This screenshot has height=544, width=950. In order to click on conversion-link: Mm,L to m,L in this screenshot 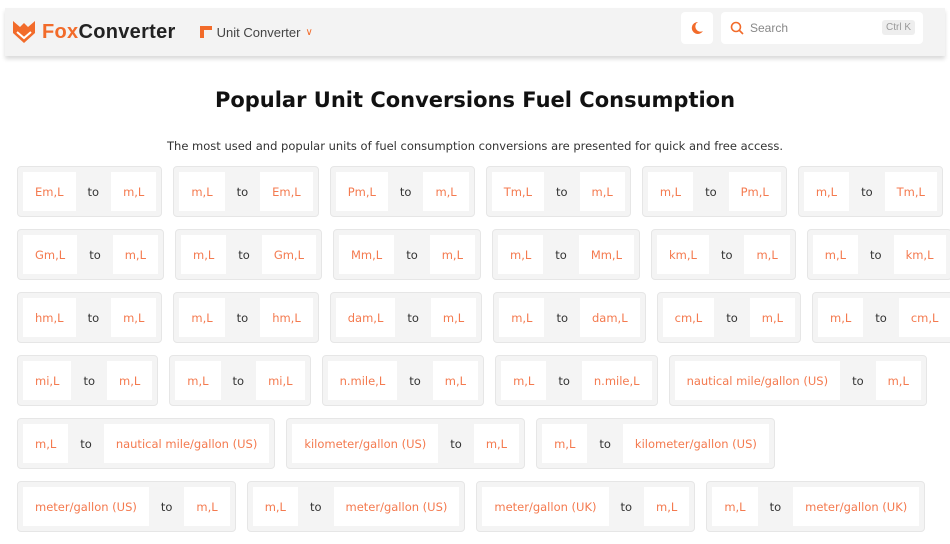, I will do `click(407, 254)`.